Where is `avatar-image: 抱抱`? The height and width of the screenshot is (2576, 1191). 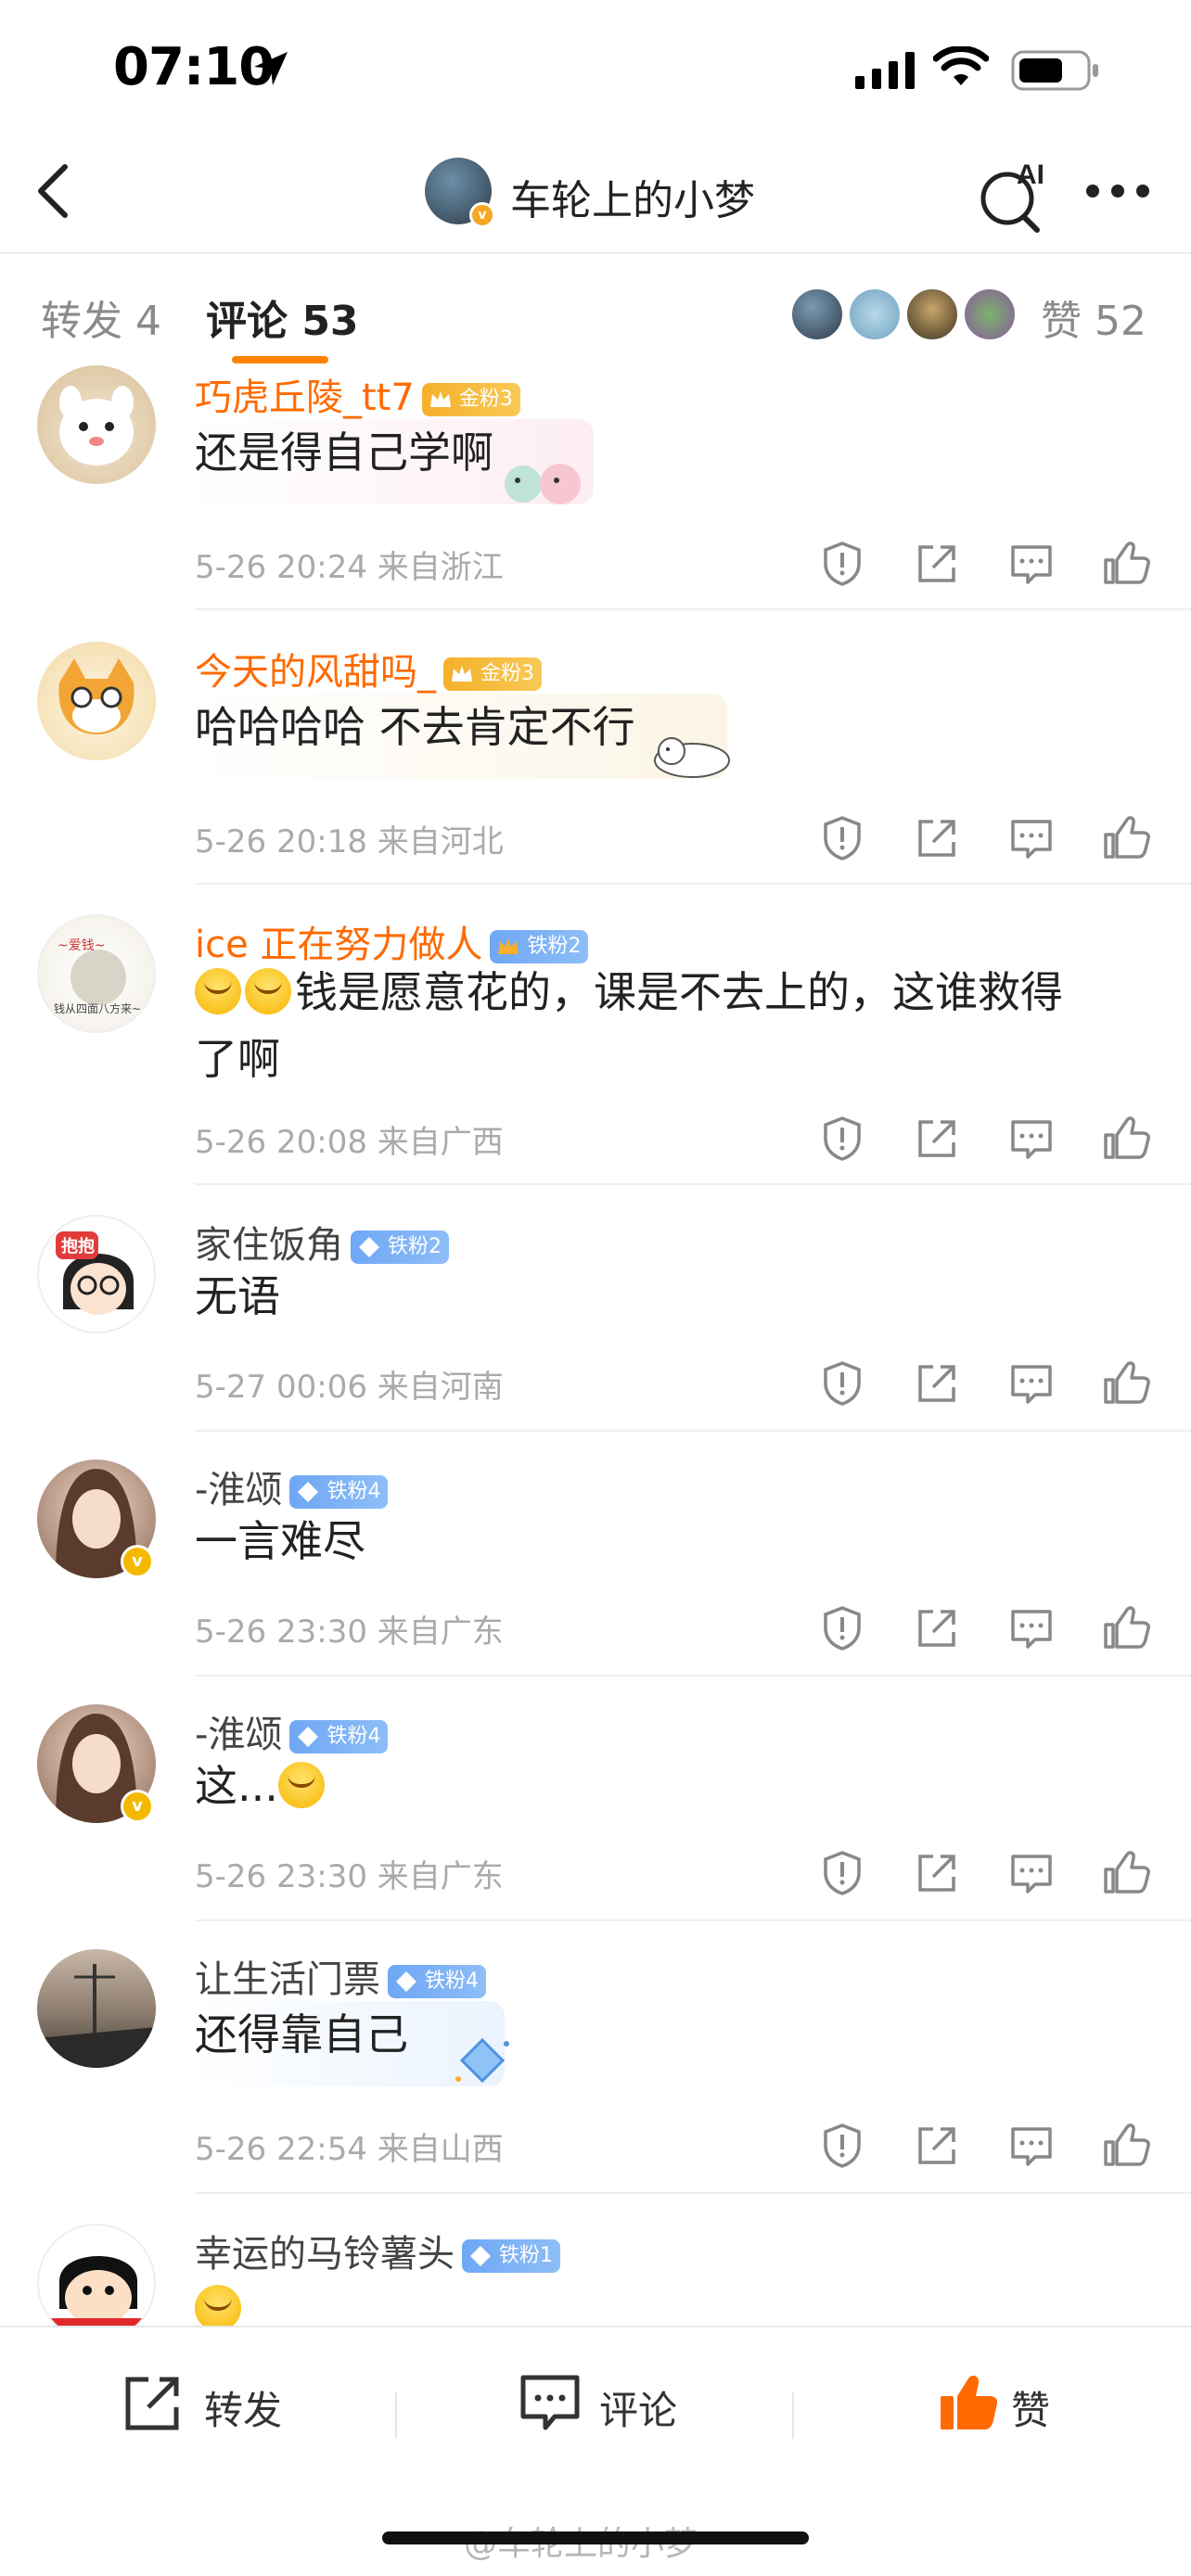 avatar-image: 抱抱 is located at coordinates (95, 1273).